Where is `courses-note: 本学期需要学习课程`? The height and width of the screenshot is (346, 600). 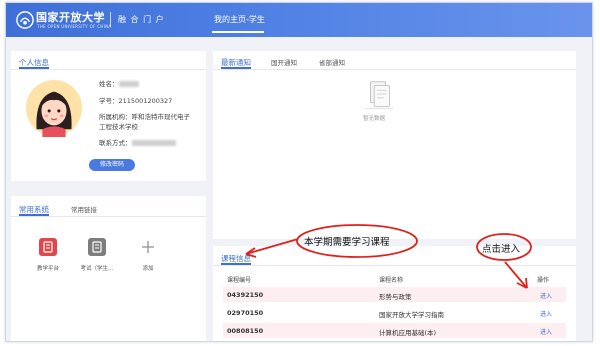
courses-note: 本学期需要学习课程 is located at coordinates (347, 242).